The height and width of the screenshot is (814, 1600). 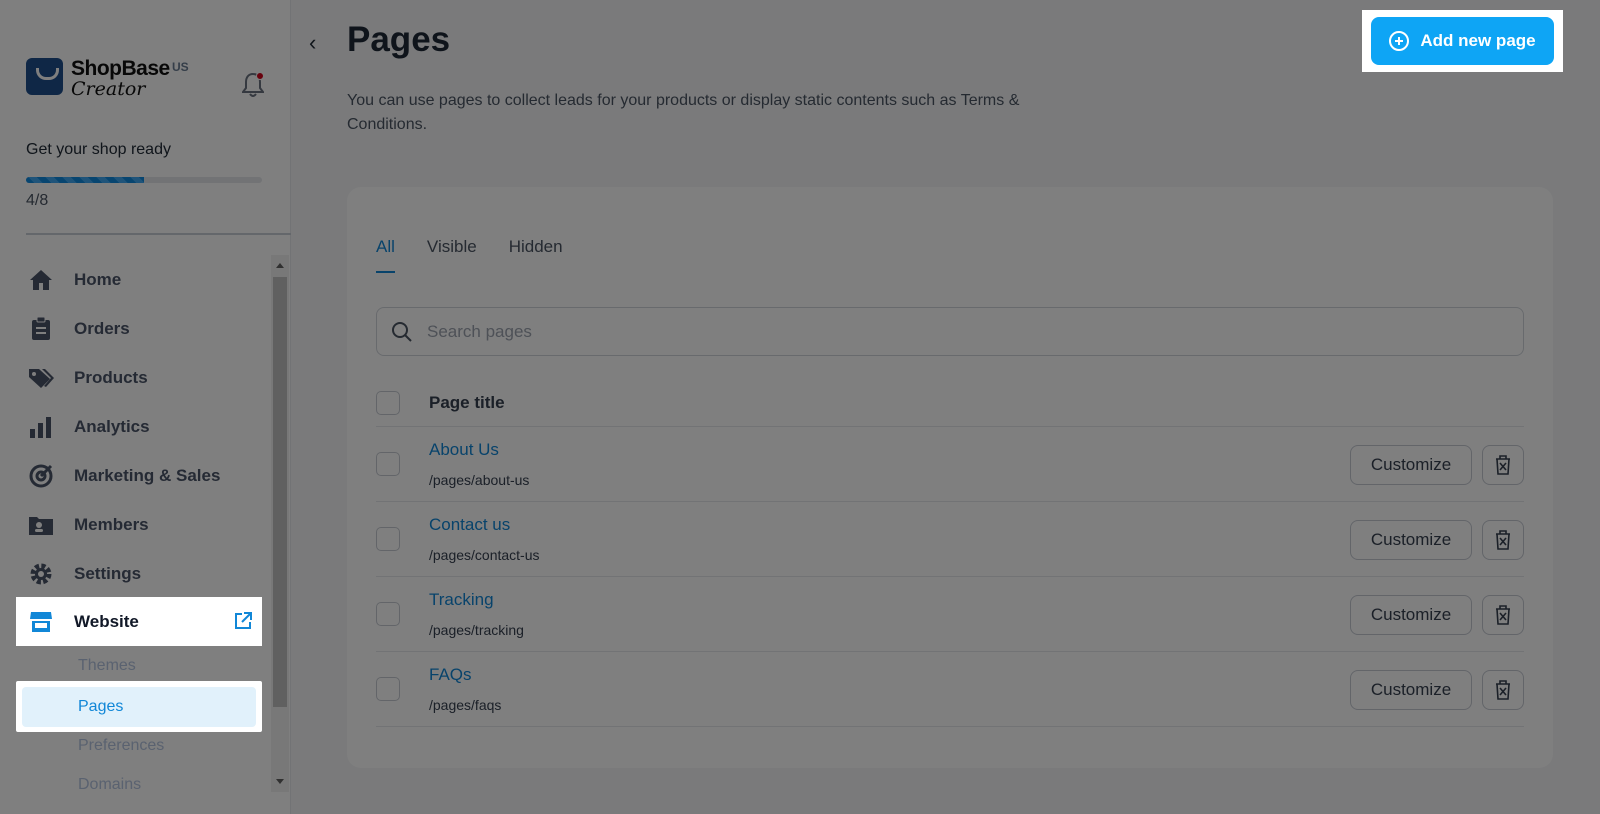 I want to click on logo-sub-text: Creator, so click(x=108, y=89).